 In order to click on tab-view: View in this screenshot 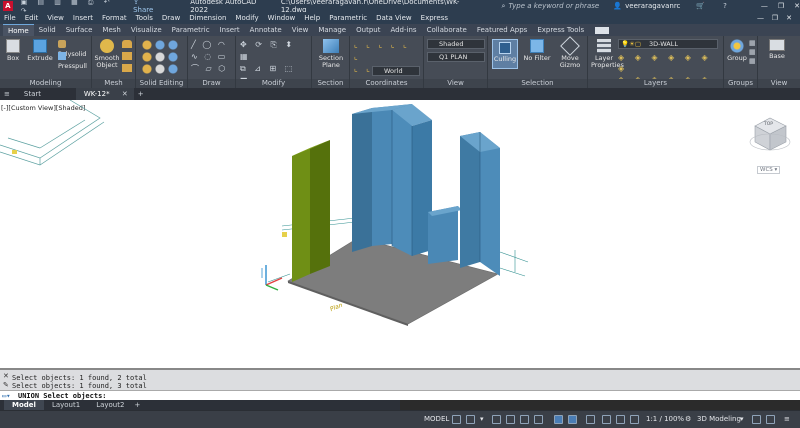, I will do `click(300, 30)`.